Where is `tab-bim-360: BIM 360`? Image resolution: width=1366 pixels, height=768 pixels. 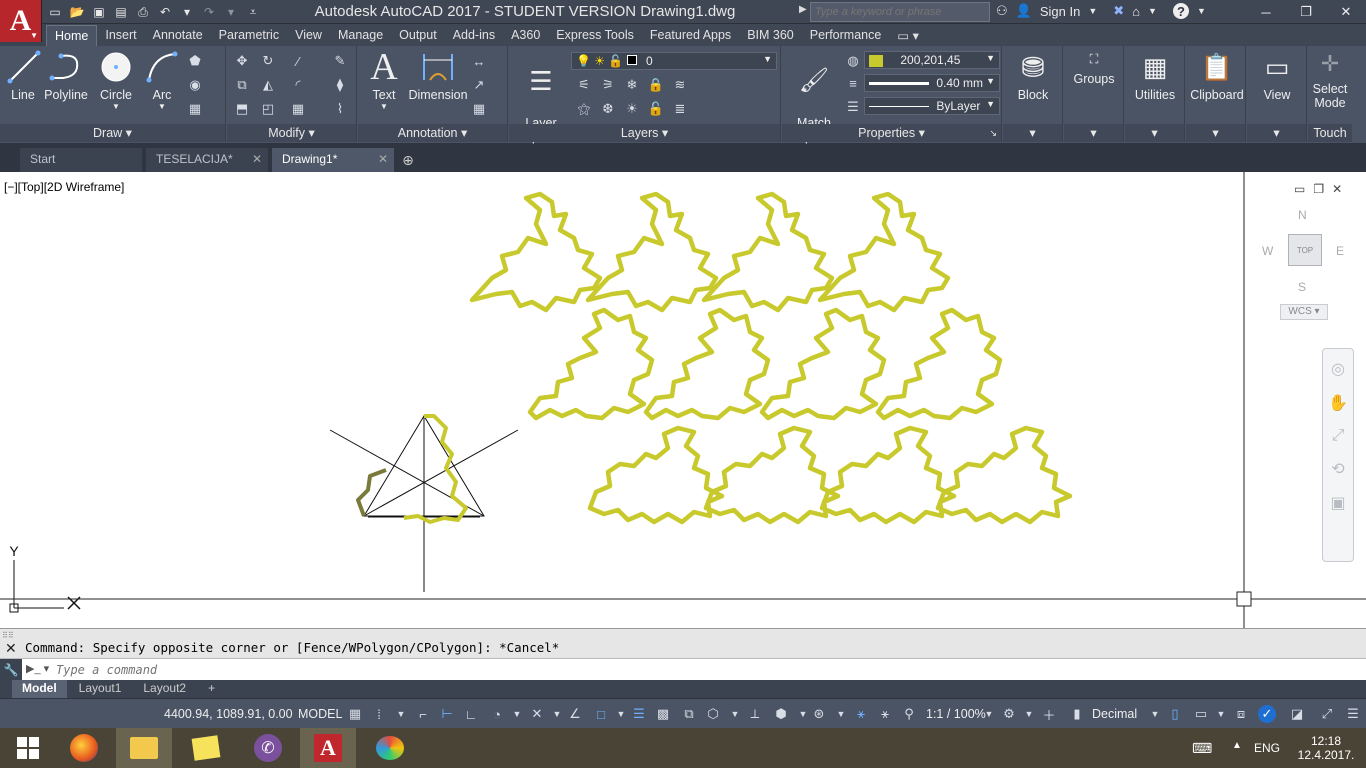
tab-bim-360: BIM 360 is located at coordinates (770, 35).